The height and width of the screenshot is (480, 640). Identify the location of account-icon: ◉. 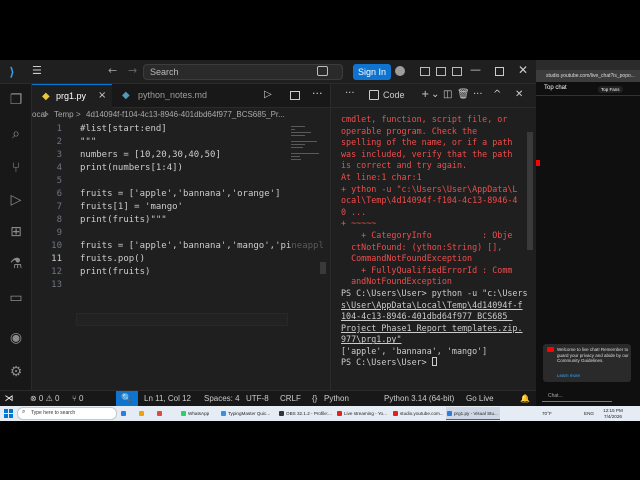
(16, 338).